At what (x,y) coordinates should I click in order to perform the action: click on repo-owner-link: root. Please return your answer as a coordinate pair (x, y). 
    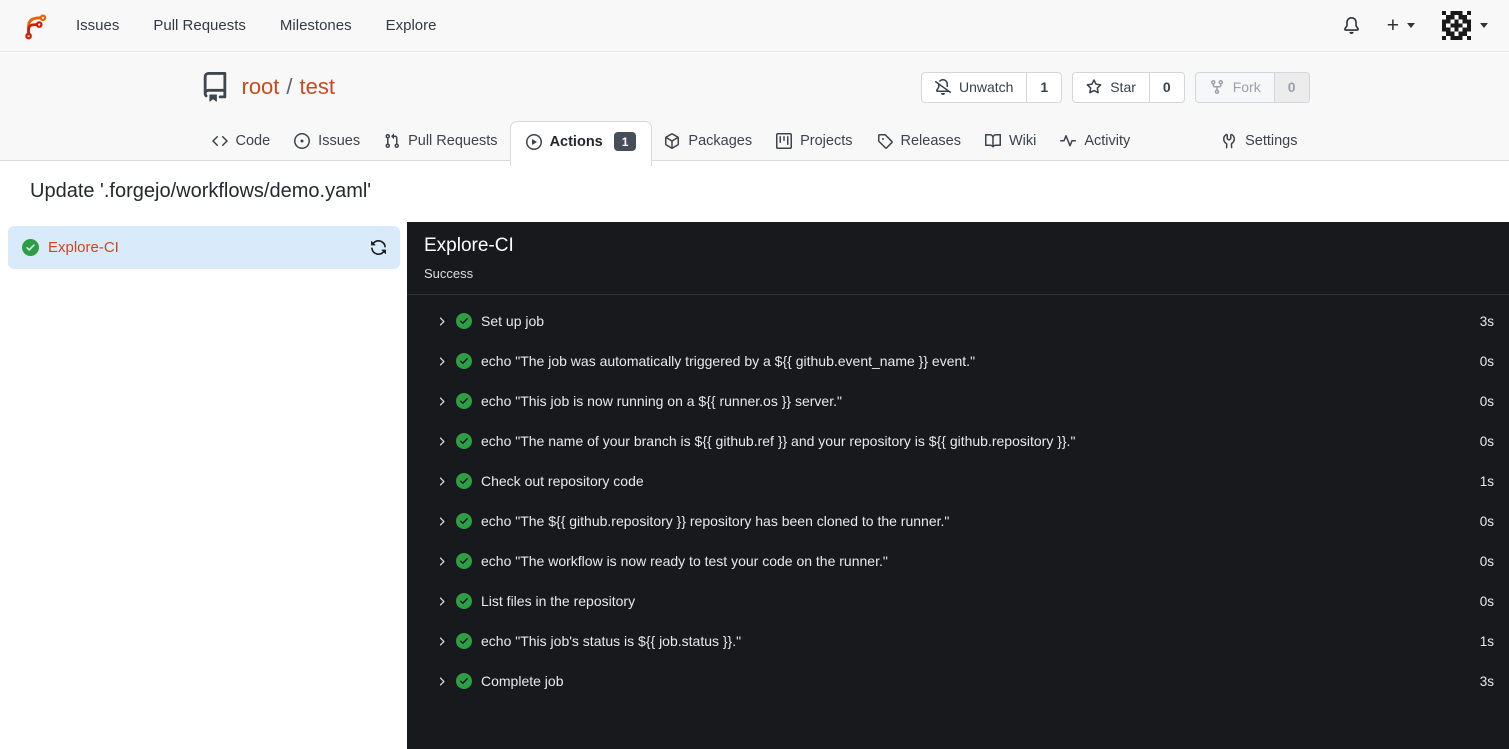
    Looking at the image, I should click on (261, 87).